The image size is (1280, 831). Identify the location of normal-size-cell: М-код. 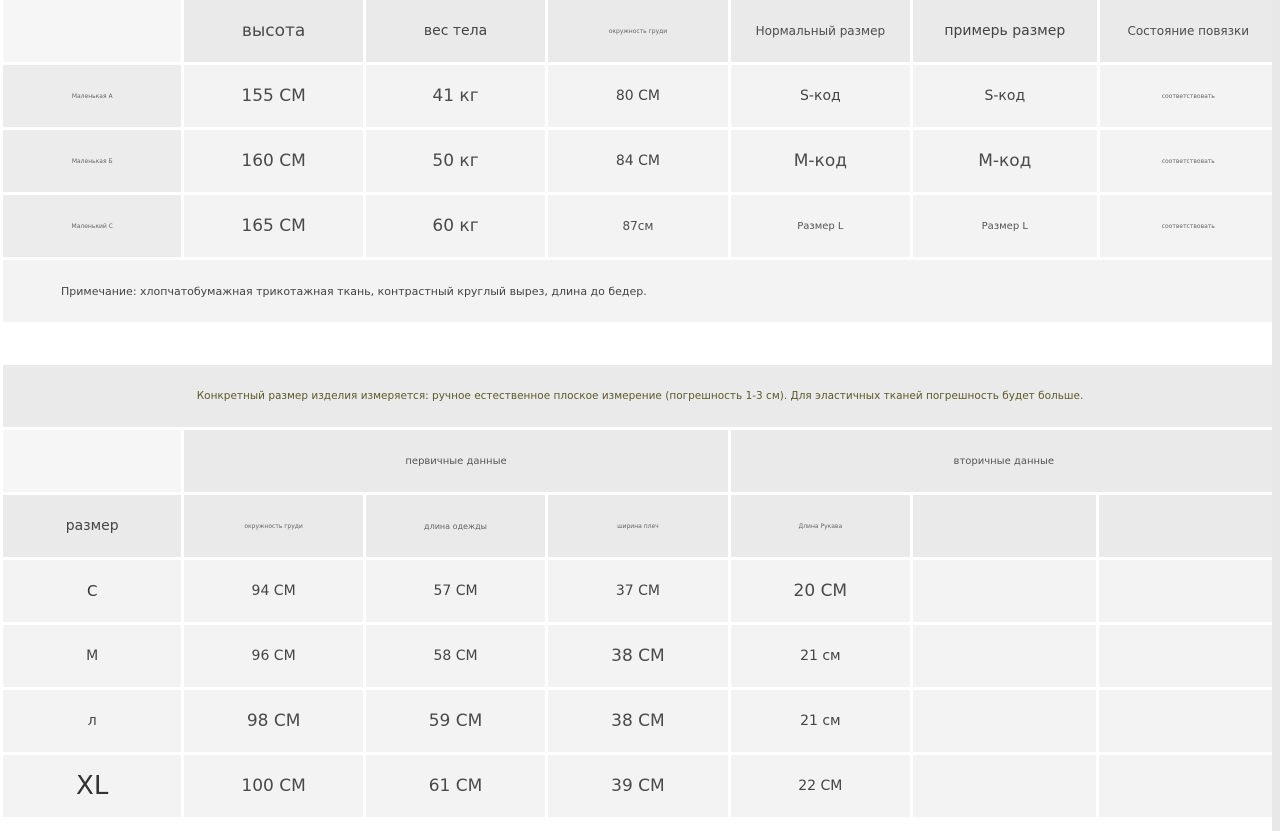
(820, 161).